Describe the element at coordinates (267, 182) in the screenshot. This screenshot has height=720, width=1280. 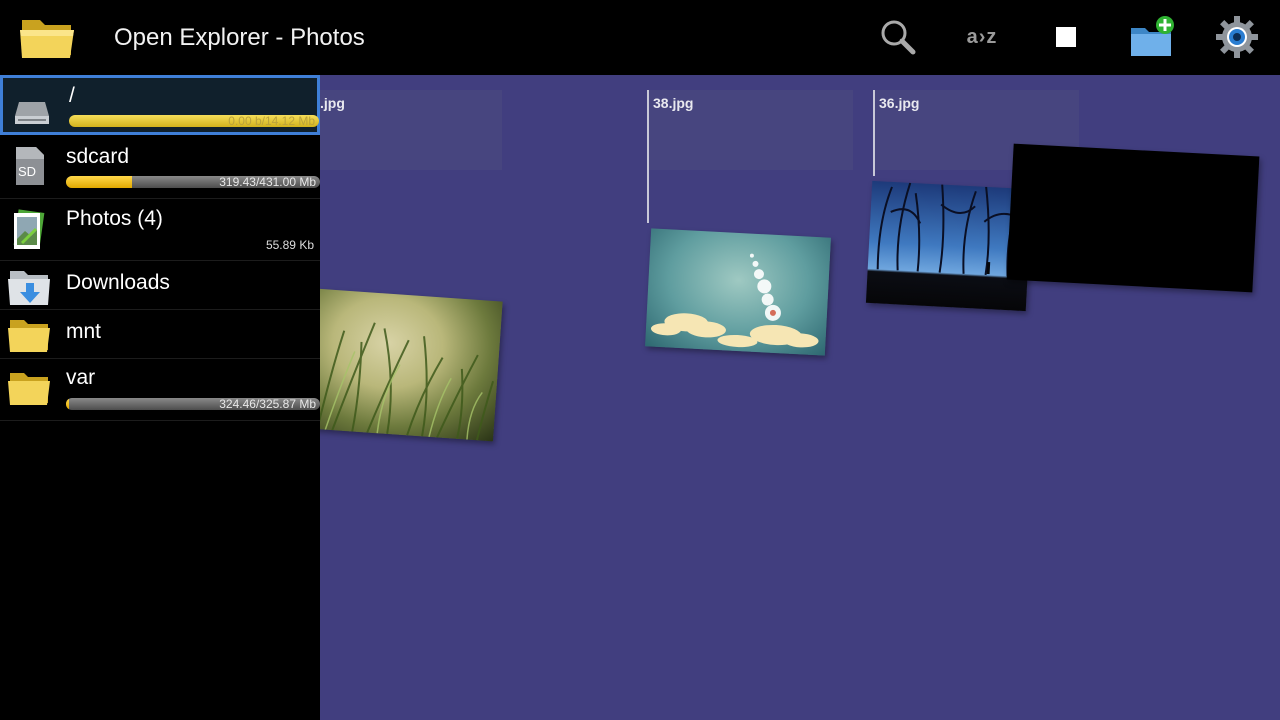
I see `storage-text: 319.43/431.00 Mb` at that location.